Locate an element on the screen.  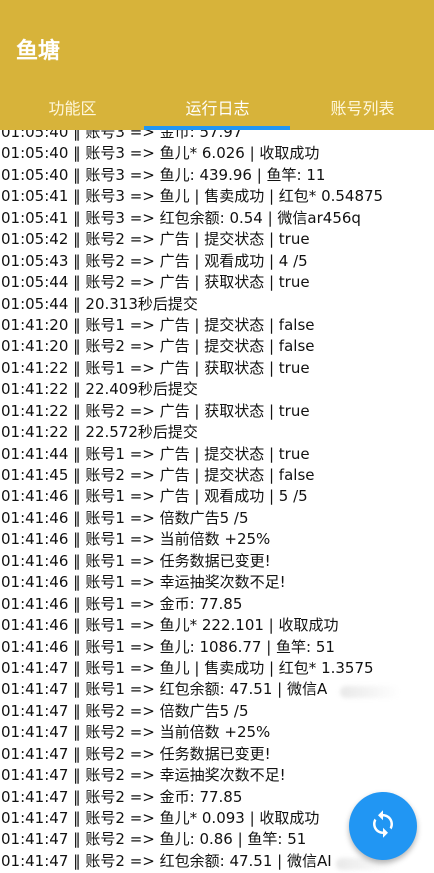
log-line: 01:41:46 ‖ 账号1 => 广告 | 观看成功 | 5 /5 is located at coordinates (154, 496).